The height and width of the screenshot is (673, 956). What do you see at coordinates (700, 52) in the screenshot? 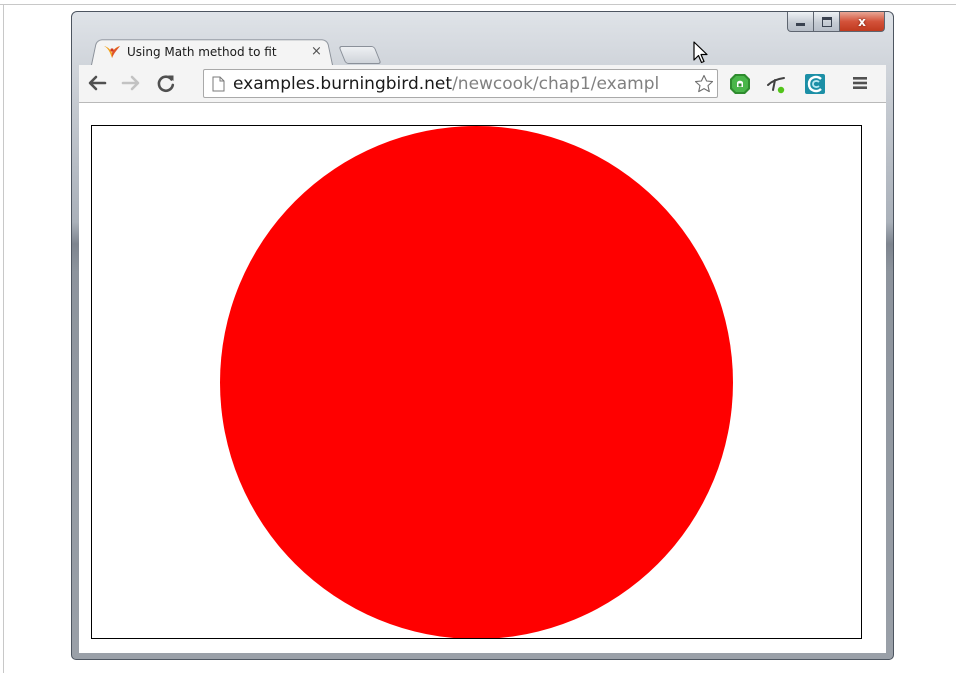
I see `mouse-cursor-icon` at bounding box center [700, 52].